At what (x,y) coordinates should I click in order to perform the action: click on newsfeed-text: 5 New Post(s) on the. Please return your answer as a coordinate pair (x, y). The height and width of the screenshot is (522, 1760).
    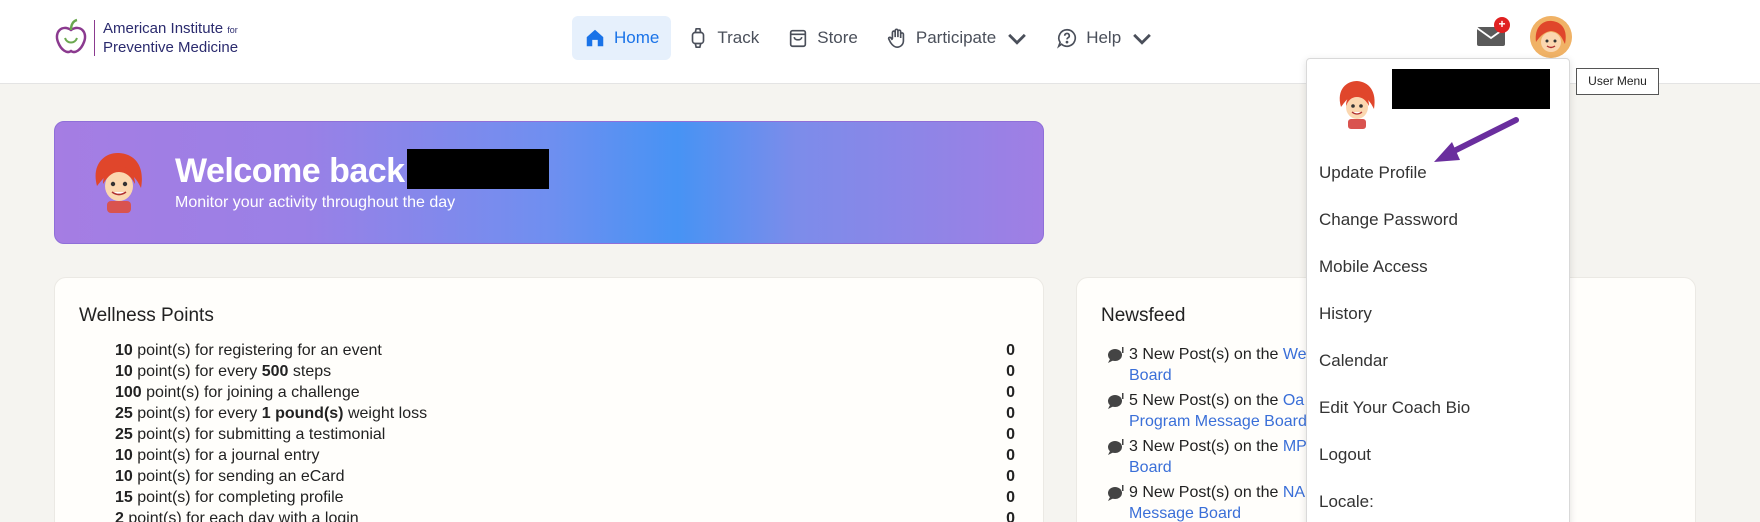
    Looking at the image, I should click on (1206, 400).